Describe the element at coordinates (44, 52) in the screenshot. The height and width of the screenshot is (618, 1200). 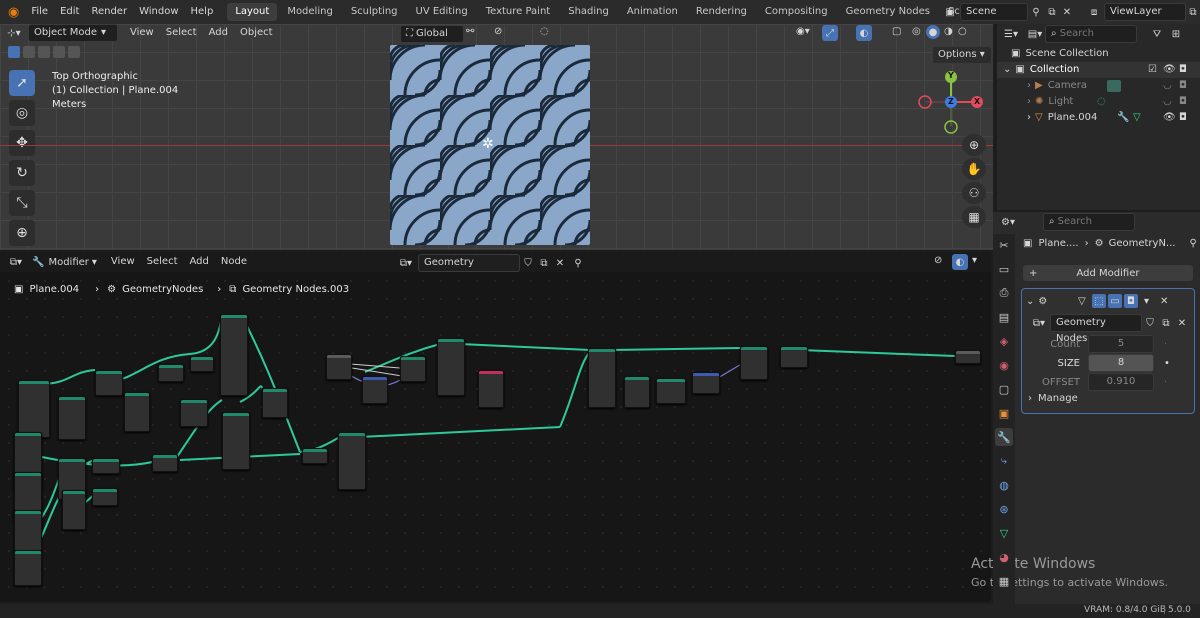
I see `select-subtract-icon` at that location.